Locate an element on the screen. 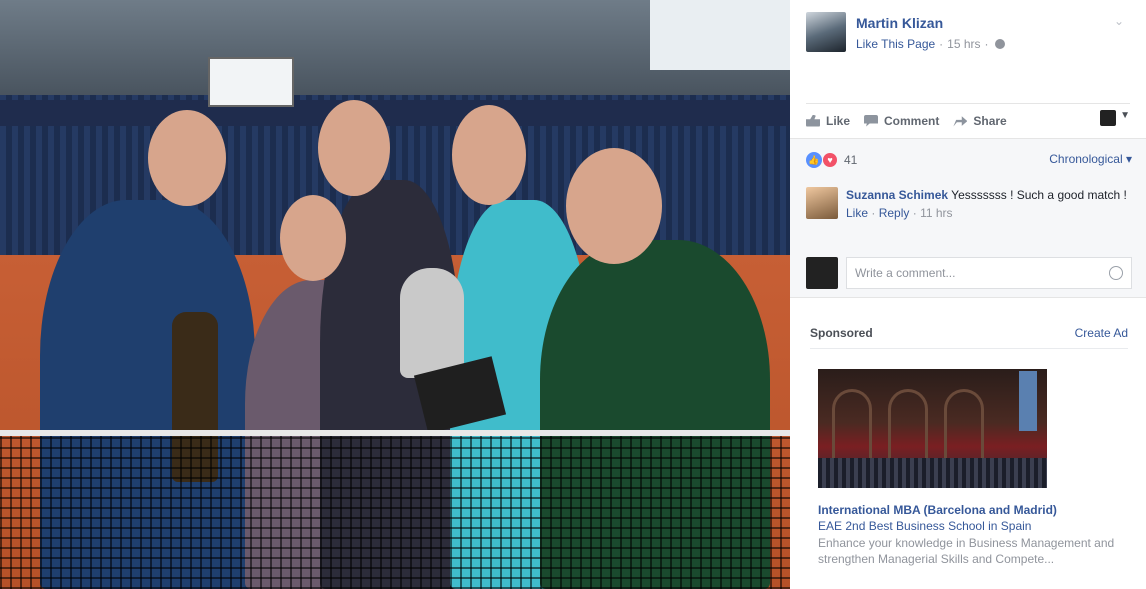 The height and width of the screenshot is (589, 1146). ad-image is located at coordinates (932, 428).